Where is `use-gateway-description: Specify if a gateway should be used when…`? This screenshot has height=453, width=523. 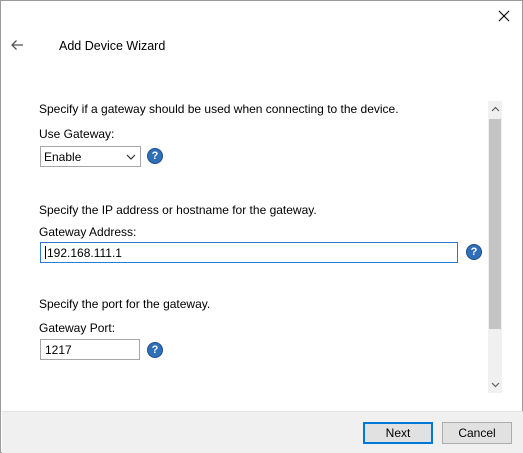
use-gateway-description: Specify if a gateway should be used when… is located at coordinates (219, 109).